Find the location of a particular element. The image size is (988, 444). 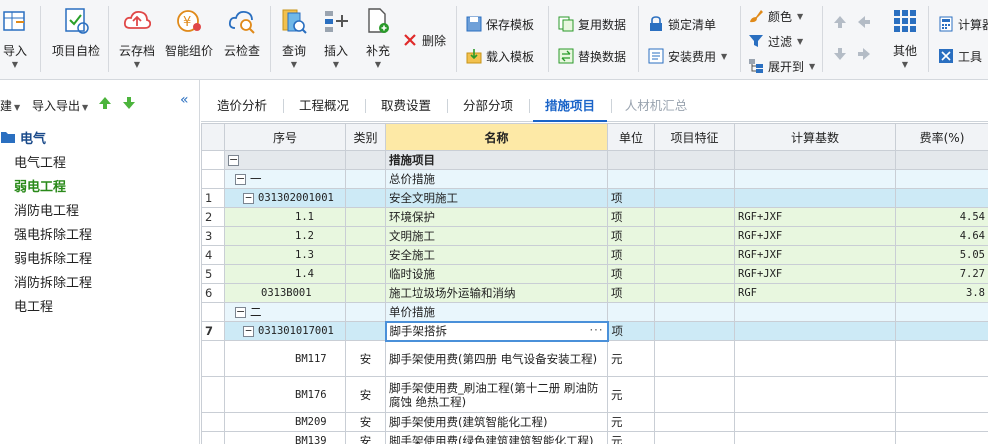

rate-cell: 7.27 is located at coordinates (941, 274).